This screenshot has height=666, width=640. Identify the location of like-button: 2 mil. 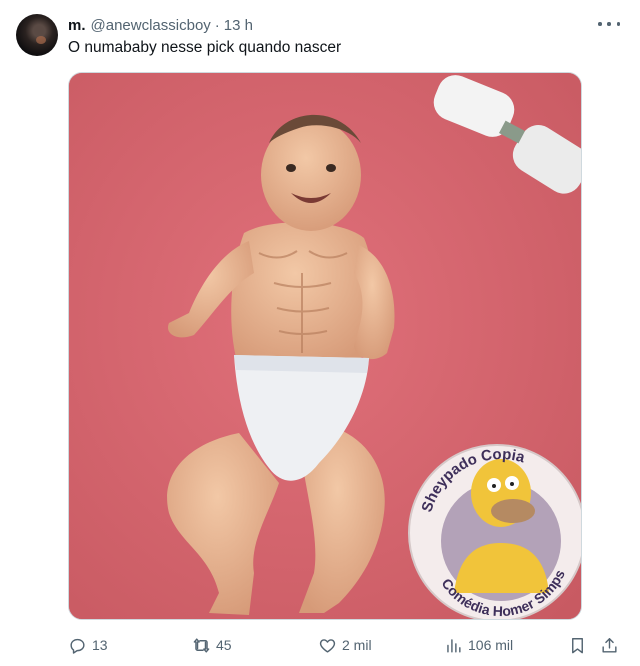
(345, 645).